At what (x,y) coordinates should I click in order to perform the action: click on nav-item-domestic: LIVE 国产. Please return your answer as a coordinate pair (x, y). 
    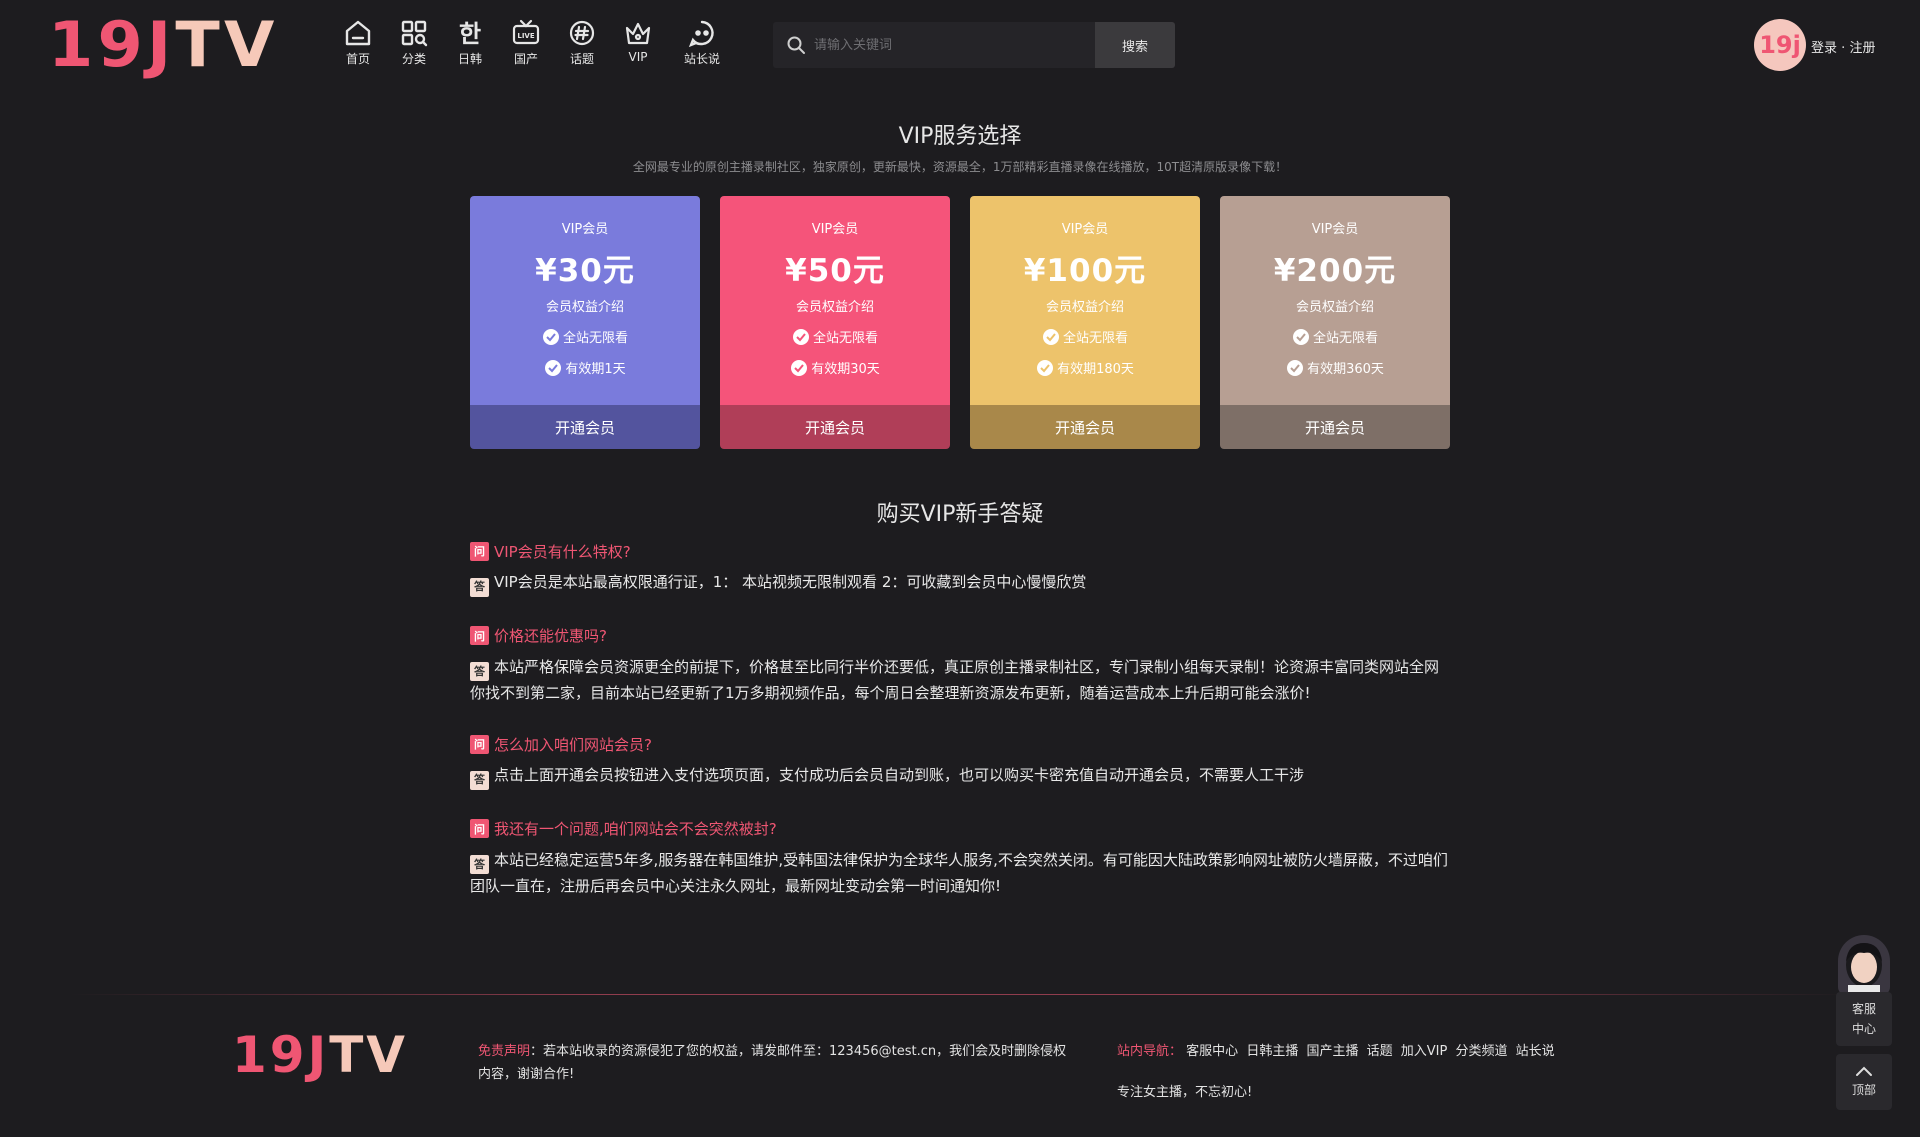
    Looking at the image, I should click on (526, 42).